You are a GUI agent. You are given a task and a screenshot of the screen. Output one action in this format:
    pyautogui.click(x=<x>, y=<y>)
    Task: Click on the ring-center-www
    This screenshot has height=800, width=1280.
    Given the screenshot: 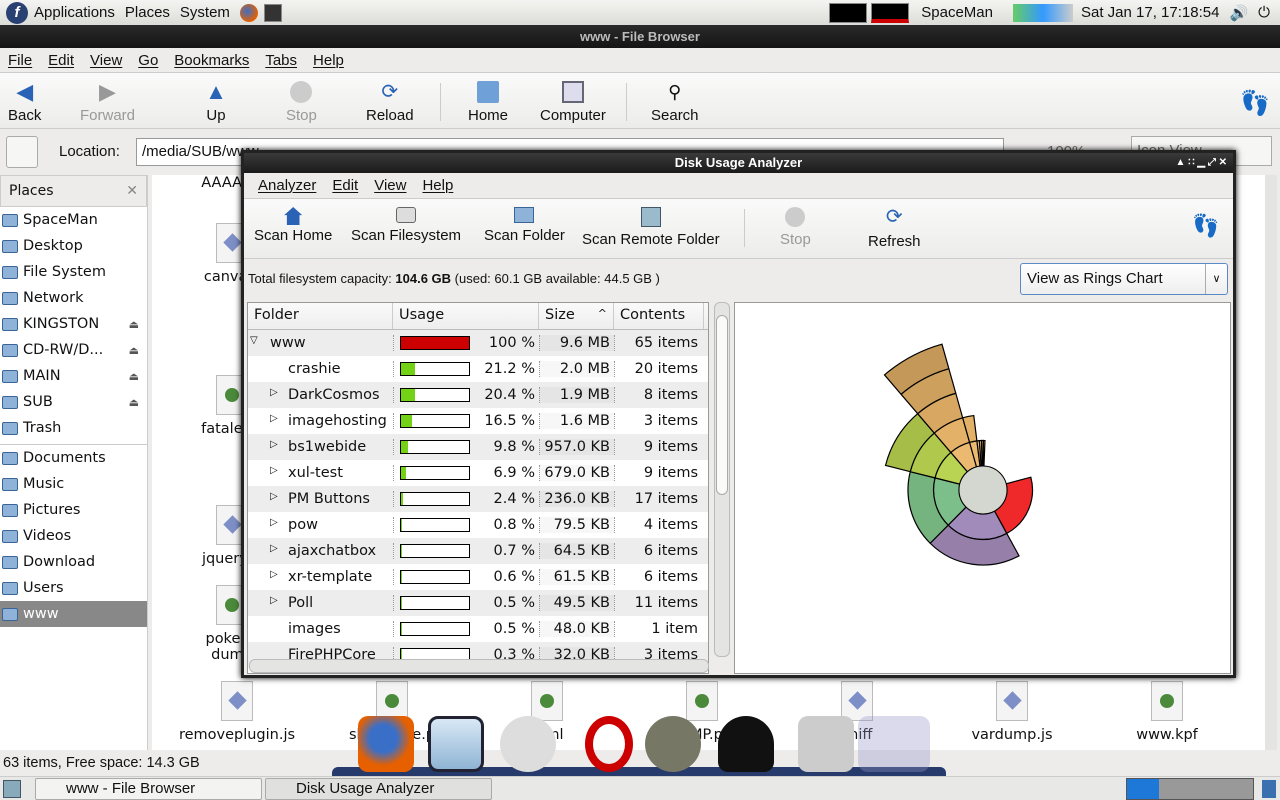 What is the action you would take?
    pyautogui.click(x=983, y=490)
    